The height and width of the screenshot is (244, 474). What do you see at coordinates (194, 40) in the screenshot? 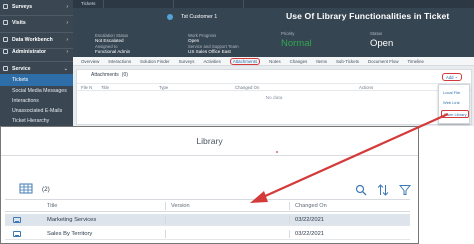
I see `field-value: Open` at bounding box center [194, 40].